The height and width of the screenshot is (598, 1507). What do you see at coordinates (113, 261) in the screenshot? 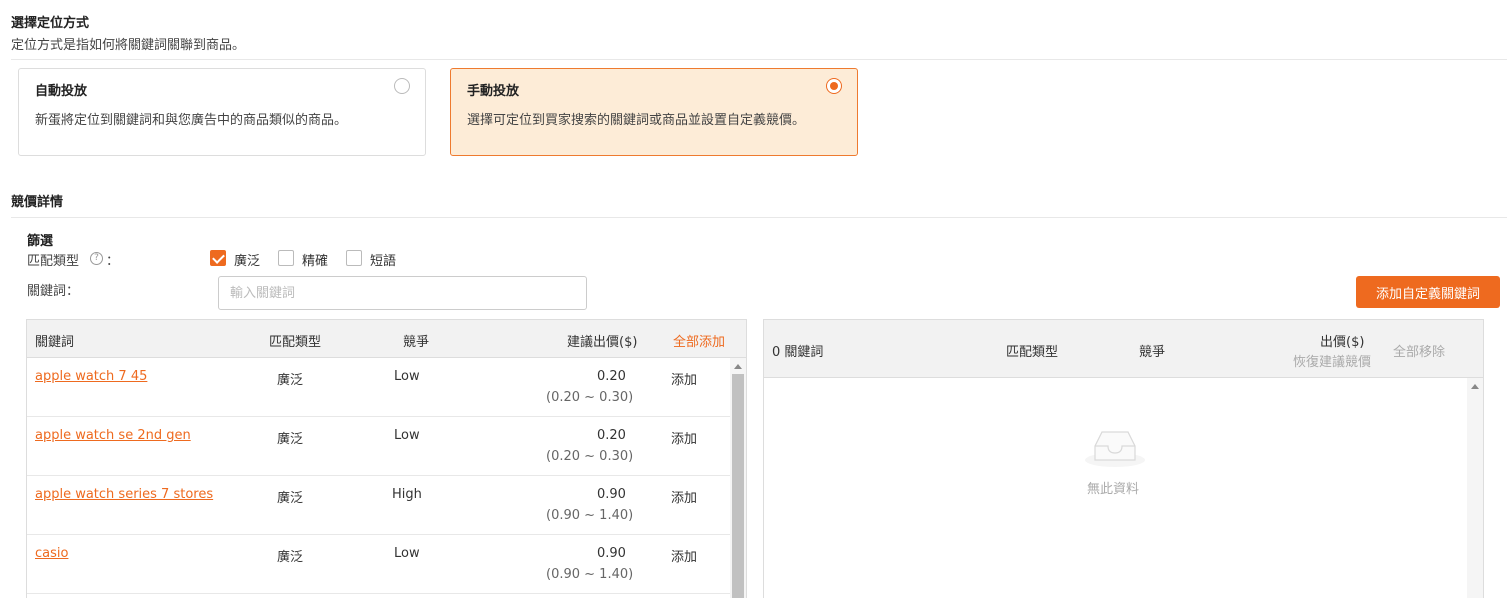
I see `match-type-colon: ：` at bounding box center [113, 261].